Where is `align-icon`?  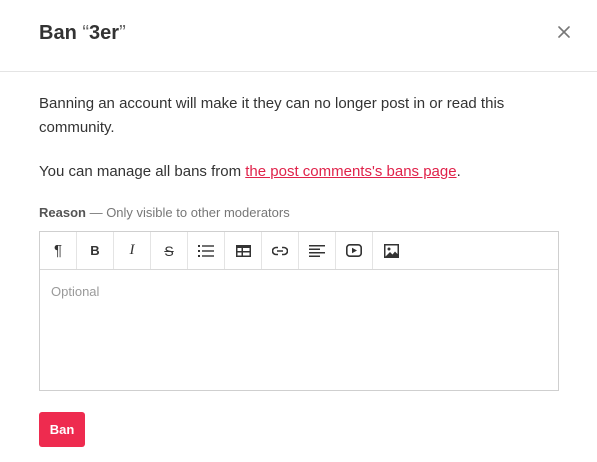 align-icon is located at coordinates (317, 250).